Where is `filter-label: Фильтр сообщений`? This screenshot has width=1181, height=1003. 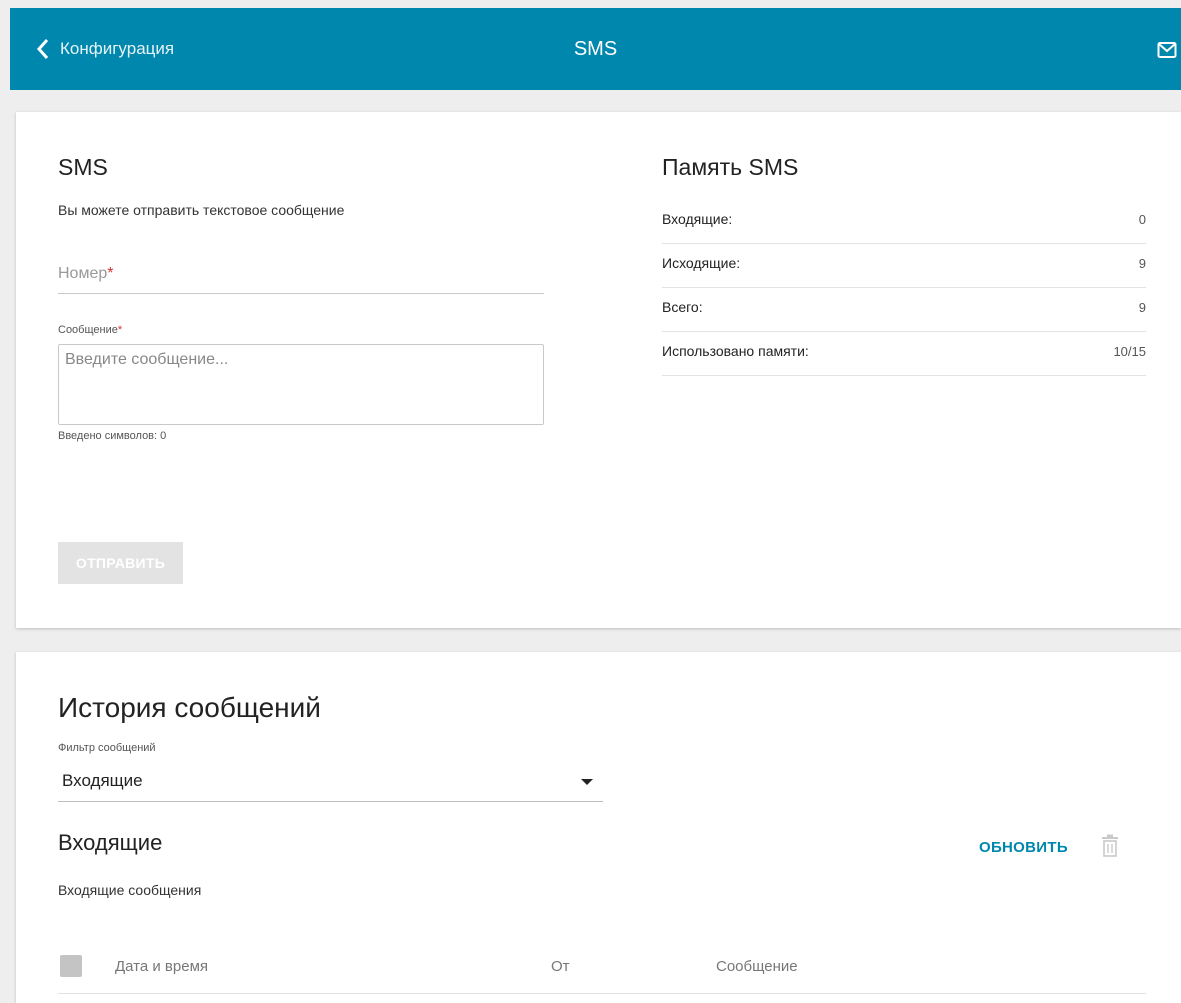 filter-label: Фильтр сообщений is located at coordinates (107, 748).